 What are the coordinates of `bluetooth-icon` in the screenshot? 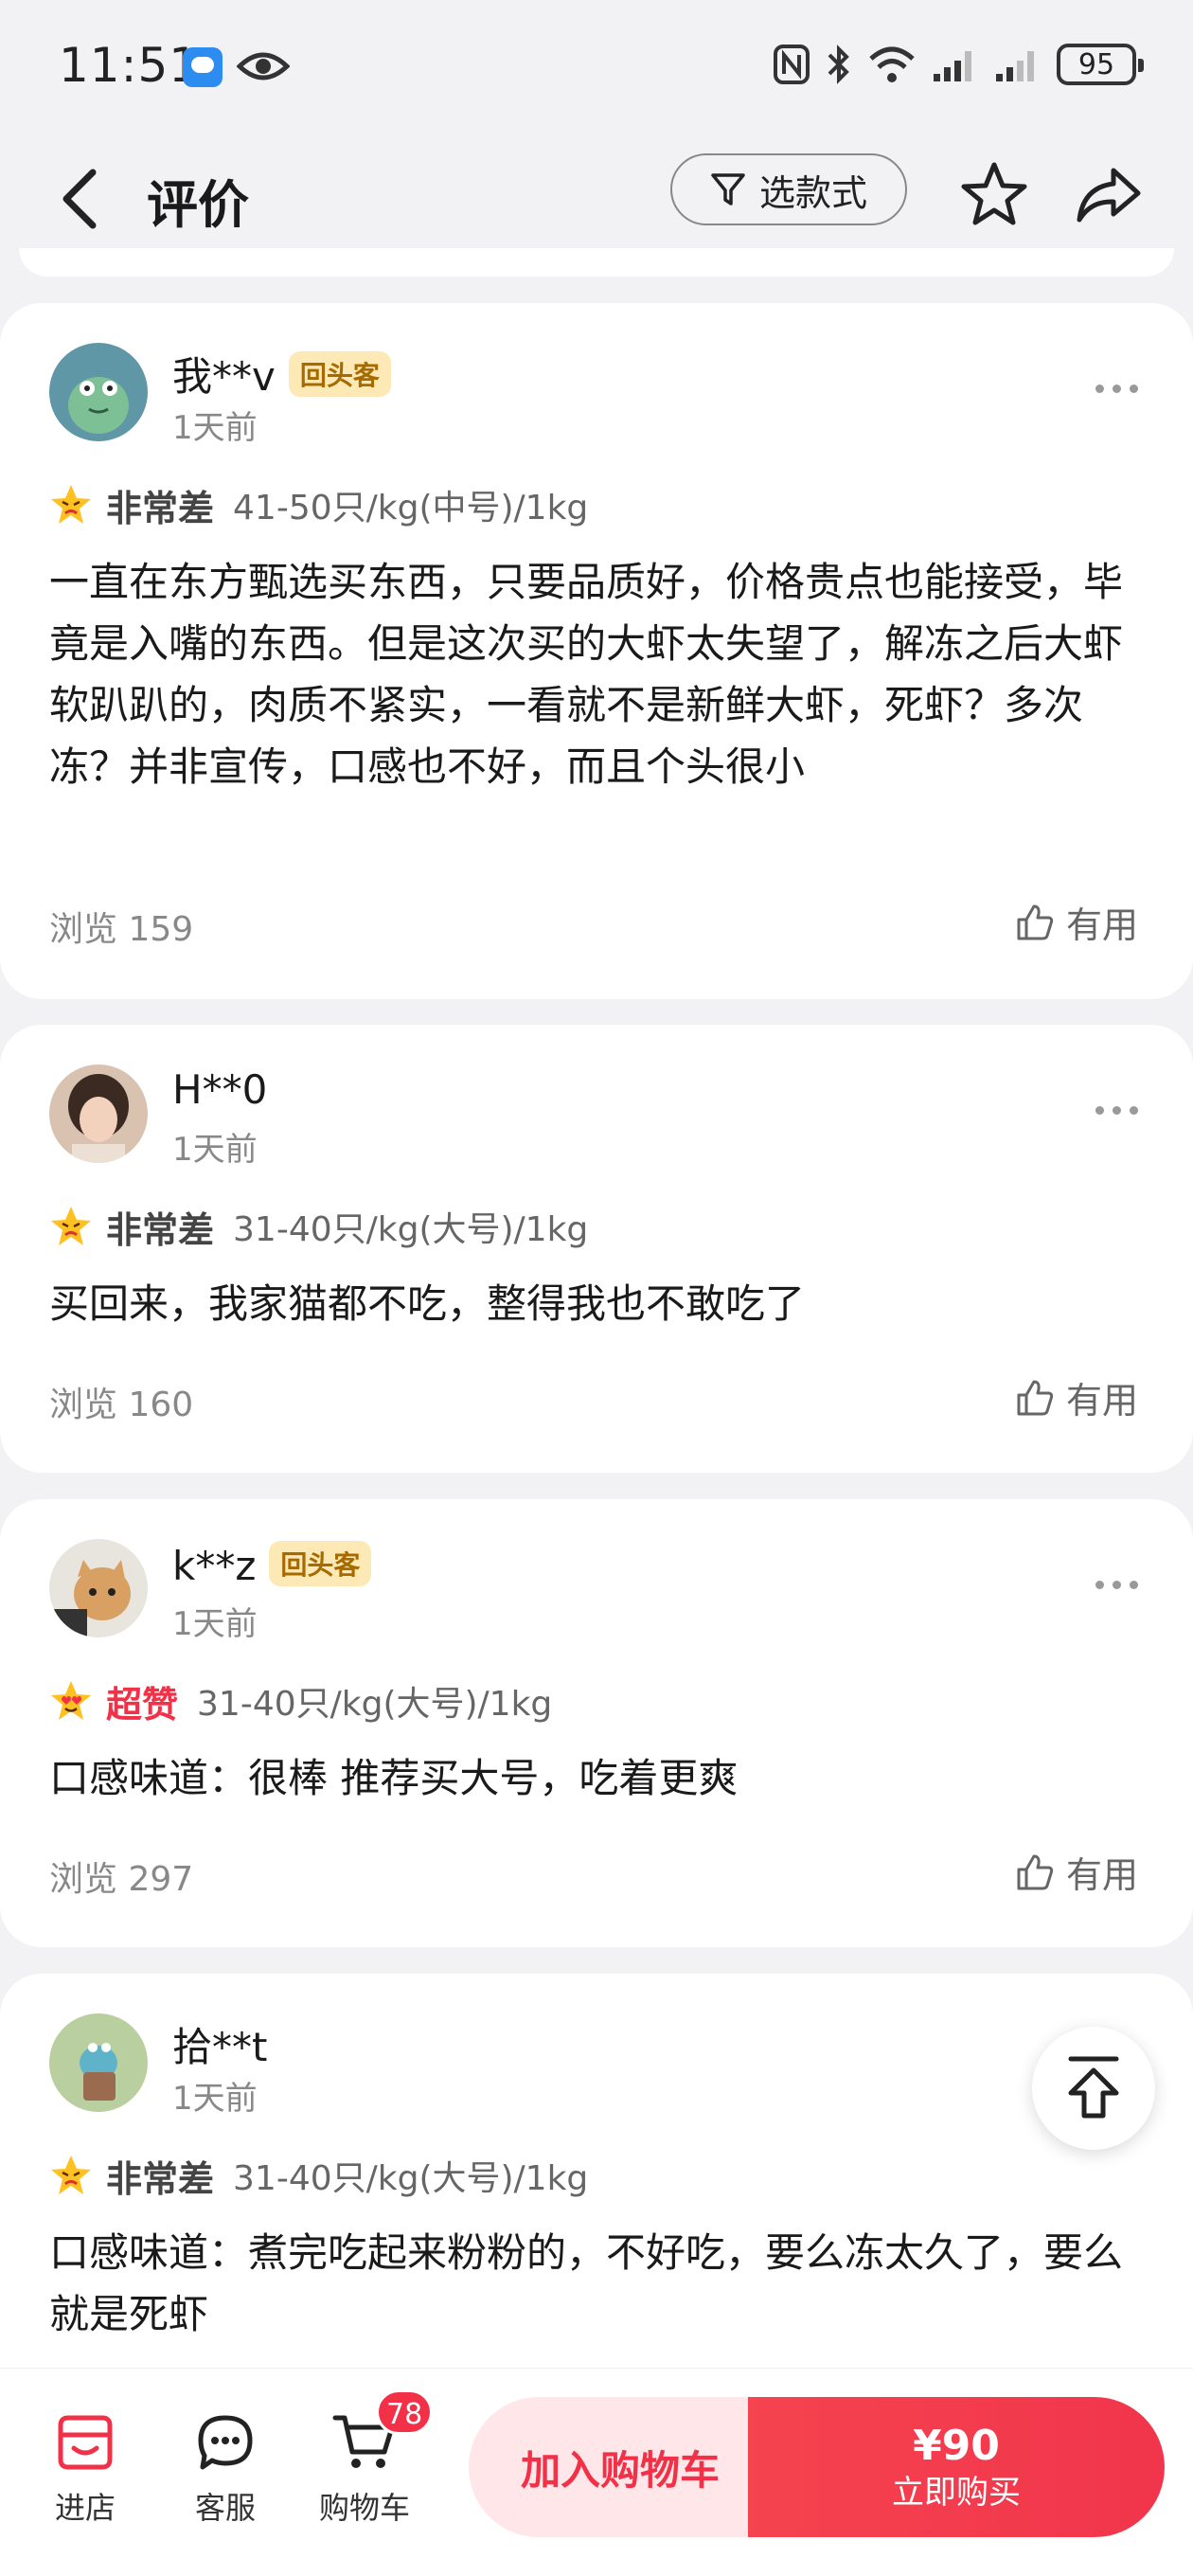 It's located at (838, 64).